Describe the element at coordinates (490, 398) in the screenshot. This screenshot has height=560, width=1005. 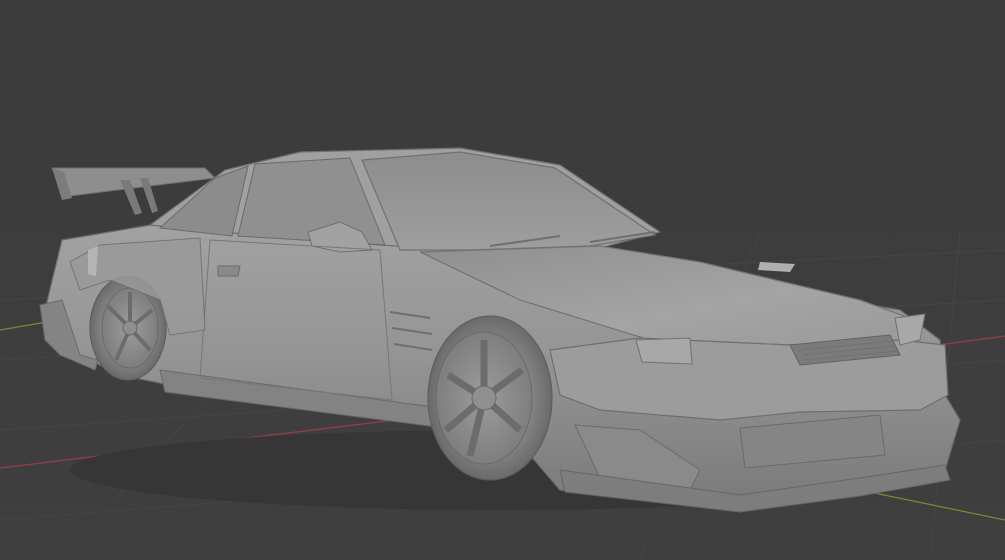
I see `front-wheel` at that location.